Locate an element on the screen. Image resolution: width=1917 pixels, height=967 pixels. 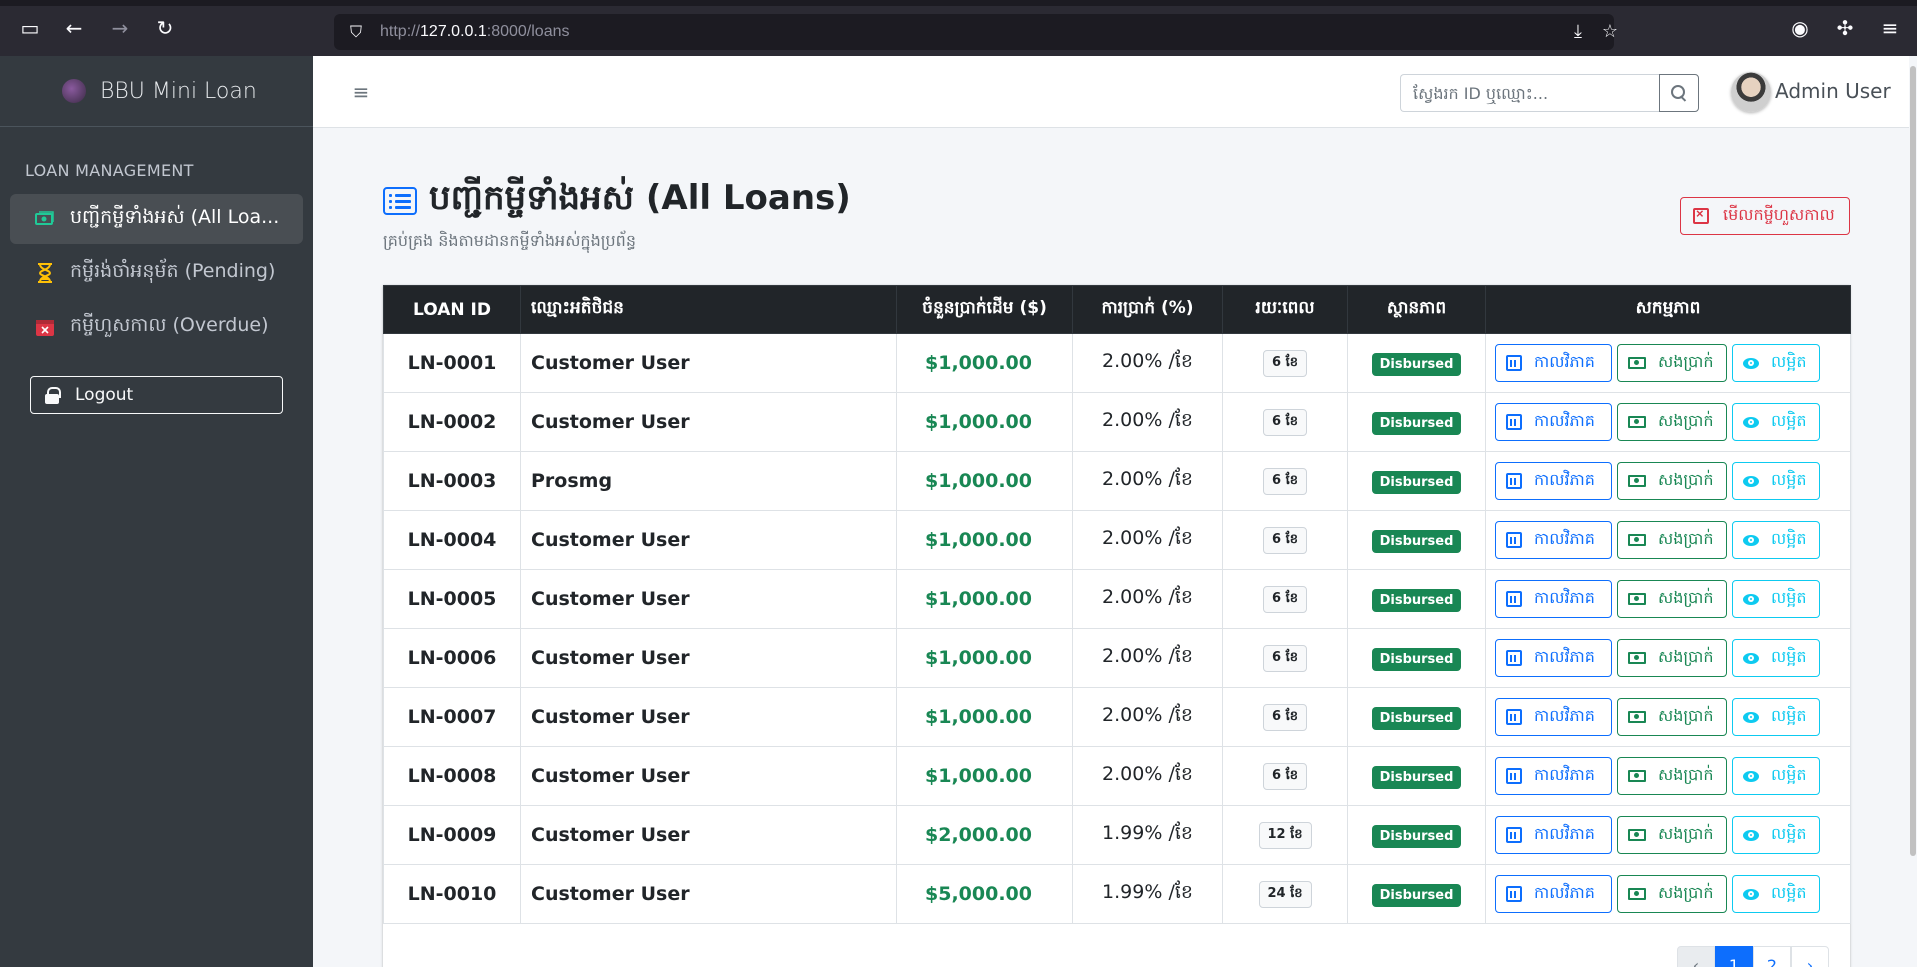
hamburger-menu-icon: ≡ is located at coordinates (361, 92).